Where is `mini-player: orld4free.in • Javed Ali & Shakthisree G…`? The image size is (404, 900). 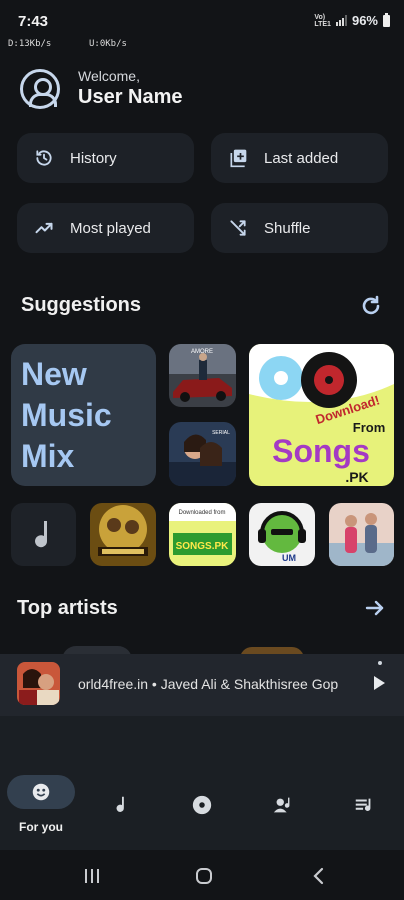
mini-player: orld4free.in • Javed Ali & Shakthisree G… is located at coordinates (202, 685).